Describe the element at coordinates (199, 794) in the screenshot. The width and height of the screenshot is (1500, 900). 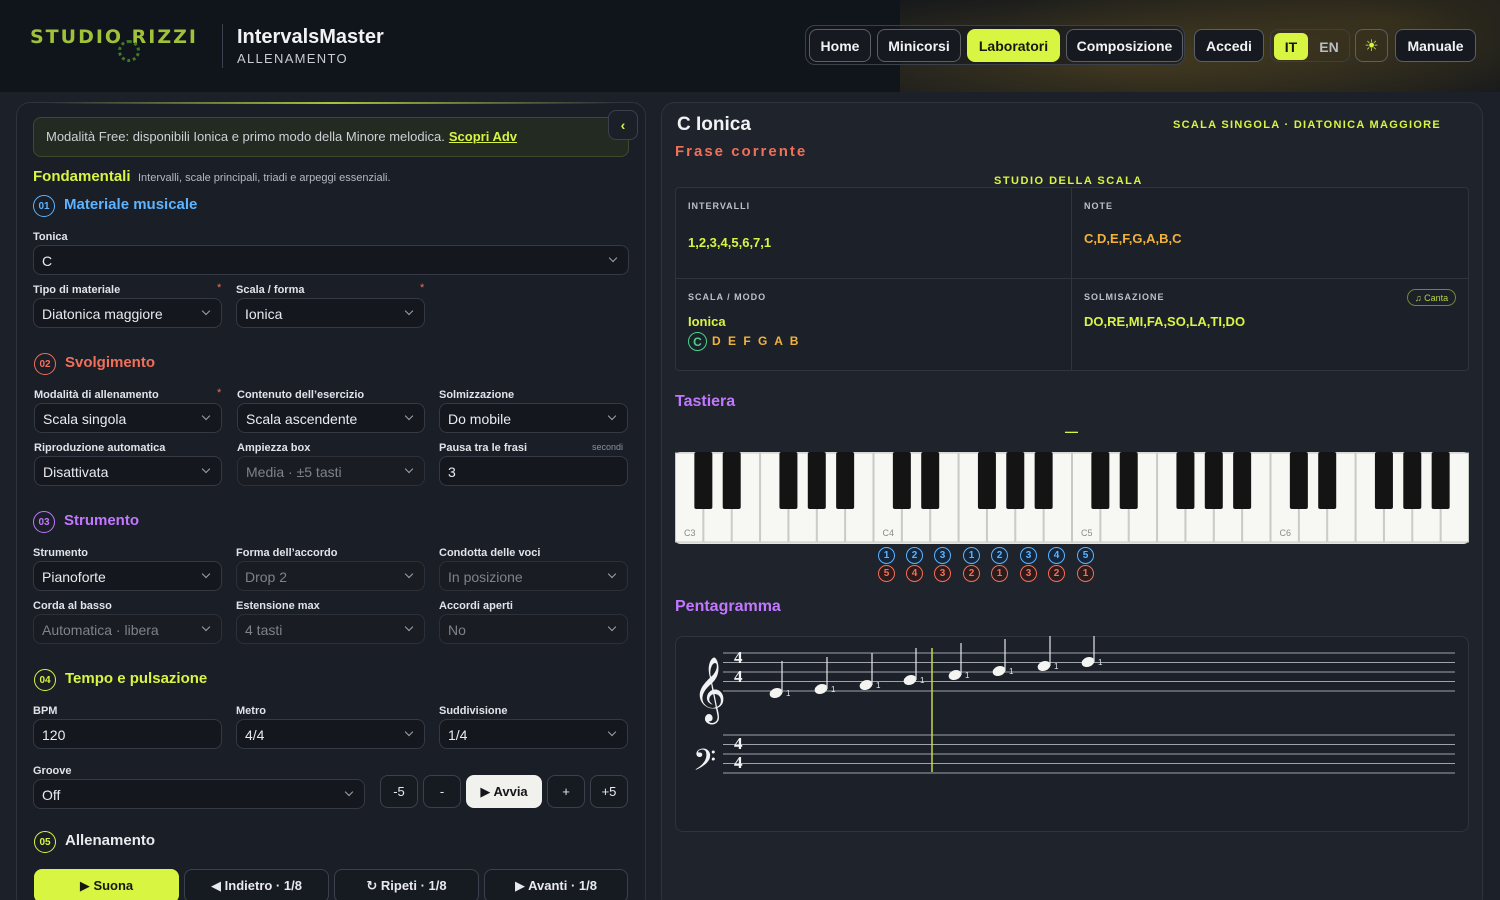
I see `groove-select: Off` at that location.